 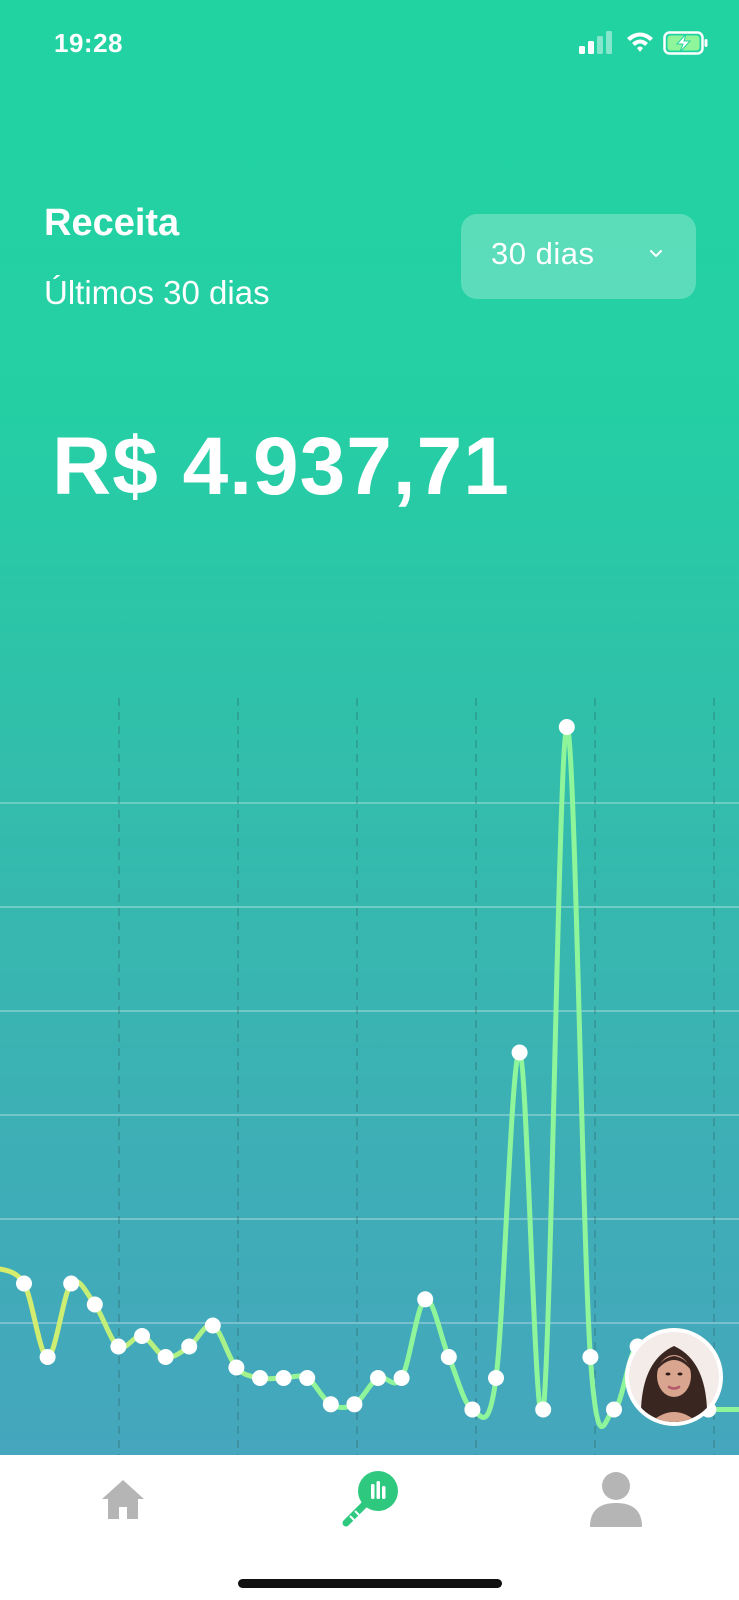 I want to click on bar-chart-icon, so click(x=370, y=1499).